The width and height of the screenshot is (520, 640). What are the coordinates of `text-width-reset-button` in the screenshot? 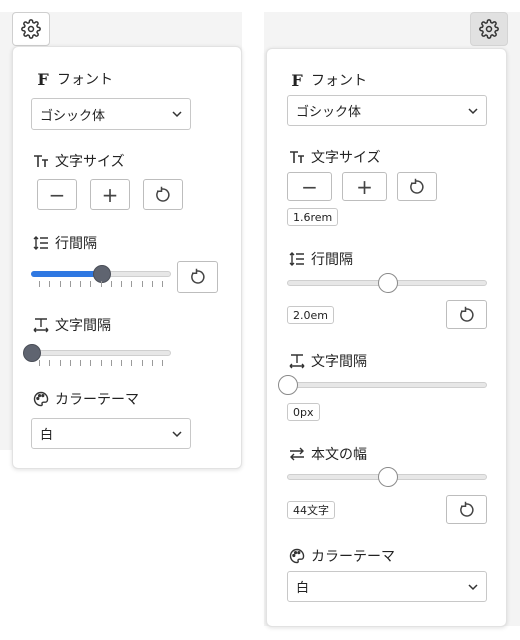 It's located at (466, 509).